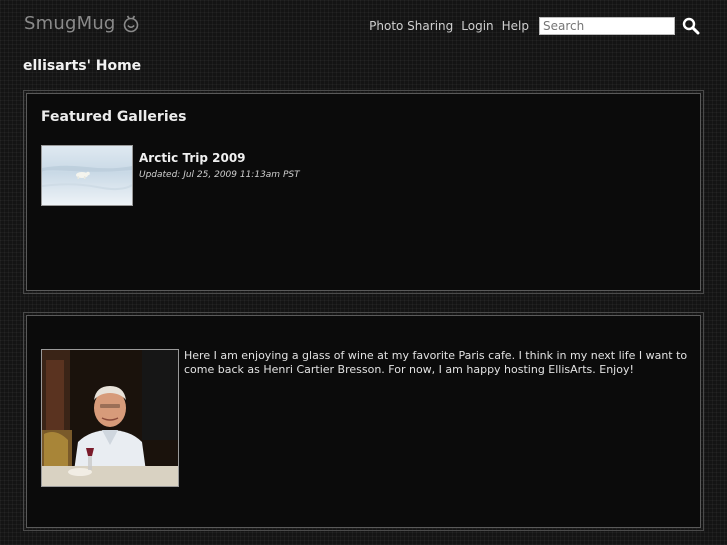 The height and width of the screenshot is (545, 727). Describe the element at coordinates (535, 26) in the screenshot. I see `top-navigation: Photo Sharing Login Help` at that location.